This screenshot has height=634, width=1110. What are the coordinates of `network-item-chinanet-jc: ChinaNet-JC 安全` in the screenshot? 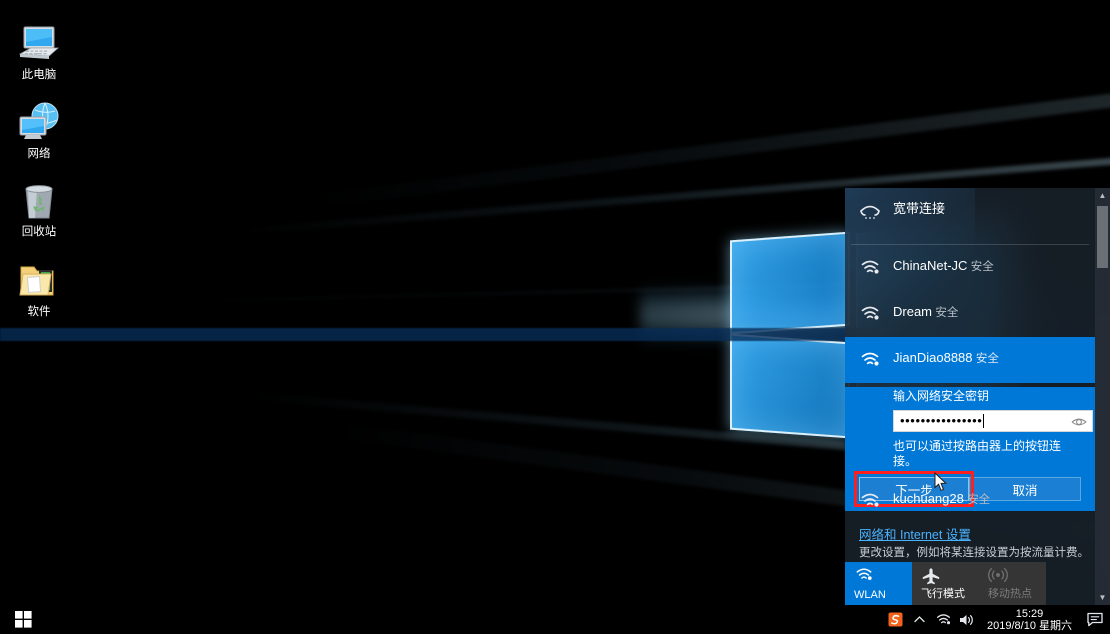 It's located at (970, 268).